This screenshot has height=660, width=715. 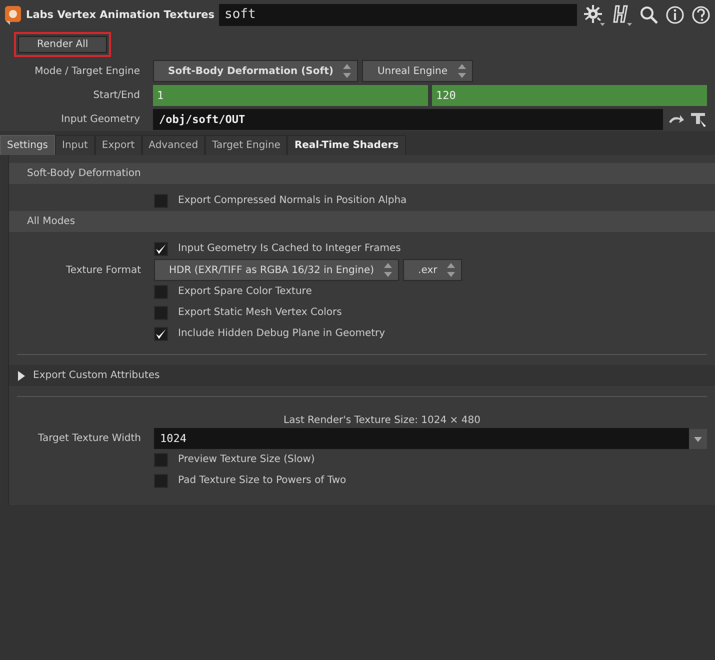 I want to click on checkbox-label: Export Compressed Normals in Position Alpha, so click(x=292, y=200).